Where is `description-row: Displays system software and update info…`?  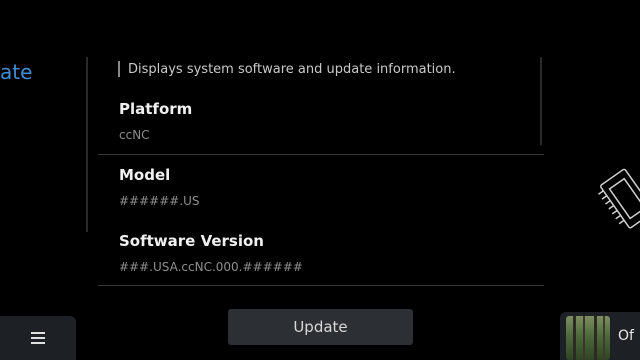 description-row: Displays system software and update info… is located at coordinates (287, 69).